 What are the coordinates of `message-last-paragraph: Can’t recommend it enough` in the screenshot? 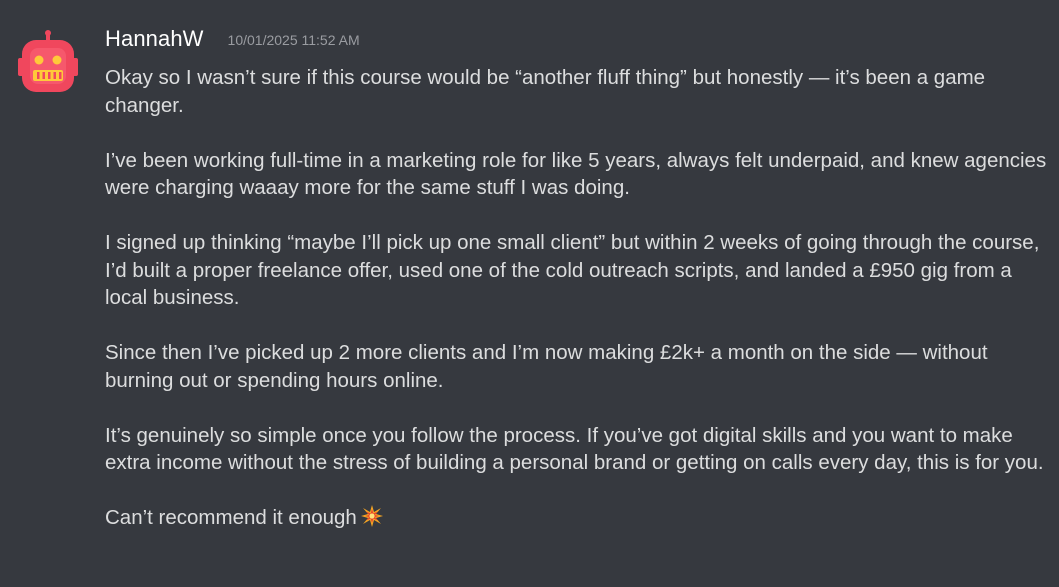 It's located at (580, 519).